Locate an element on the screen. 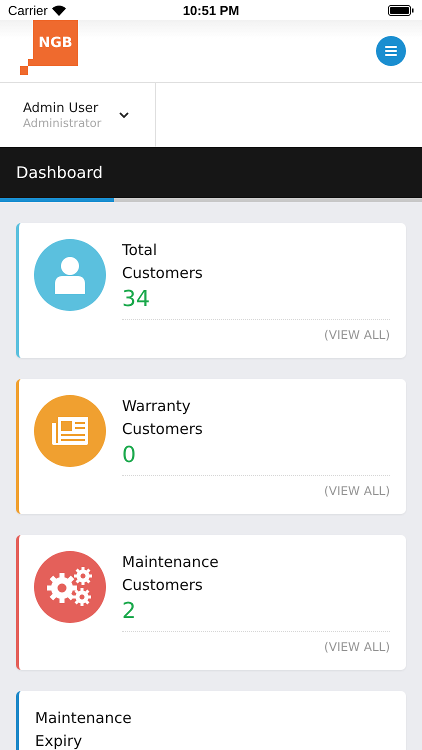  user-role: Administrator is located at coordinates (62, 123).